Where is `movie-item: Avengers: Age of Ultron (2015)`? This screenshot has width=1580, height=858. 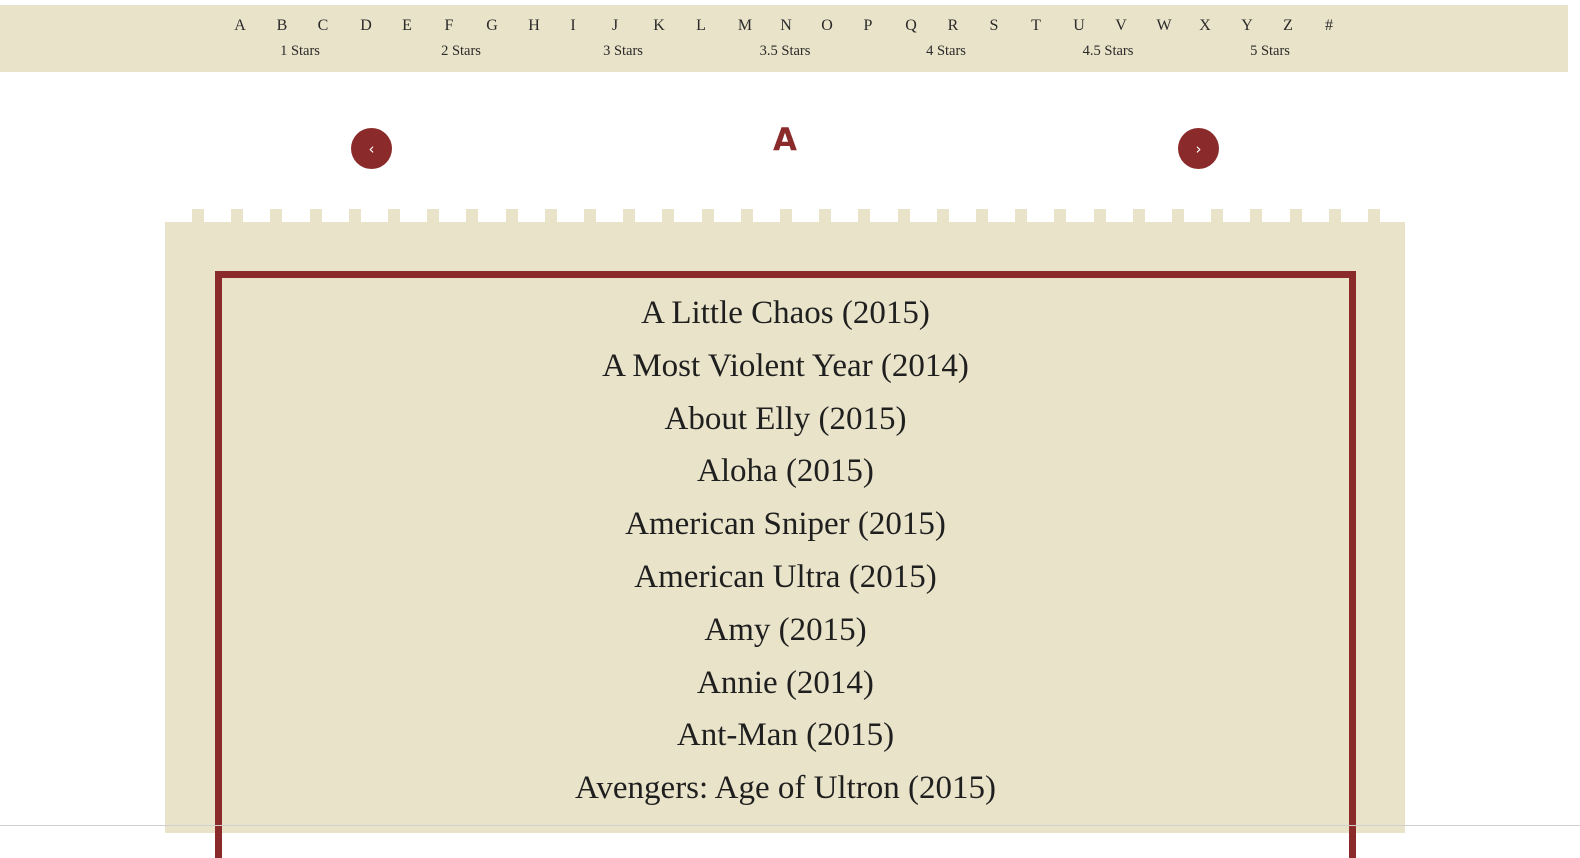
movie-item: Avengers: Age of Ultron (2015) is located at coordinates (785, 791).